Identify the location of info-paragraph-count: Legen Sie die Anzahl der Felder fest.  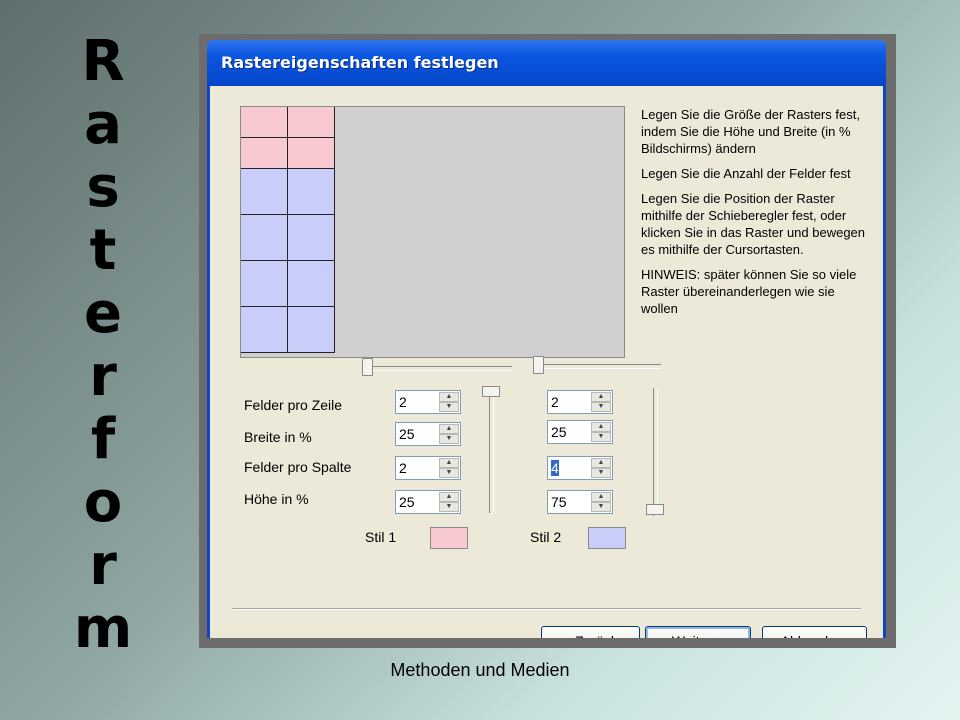
(746, 173).